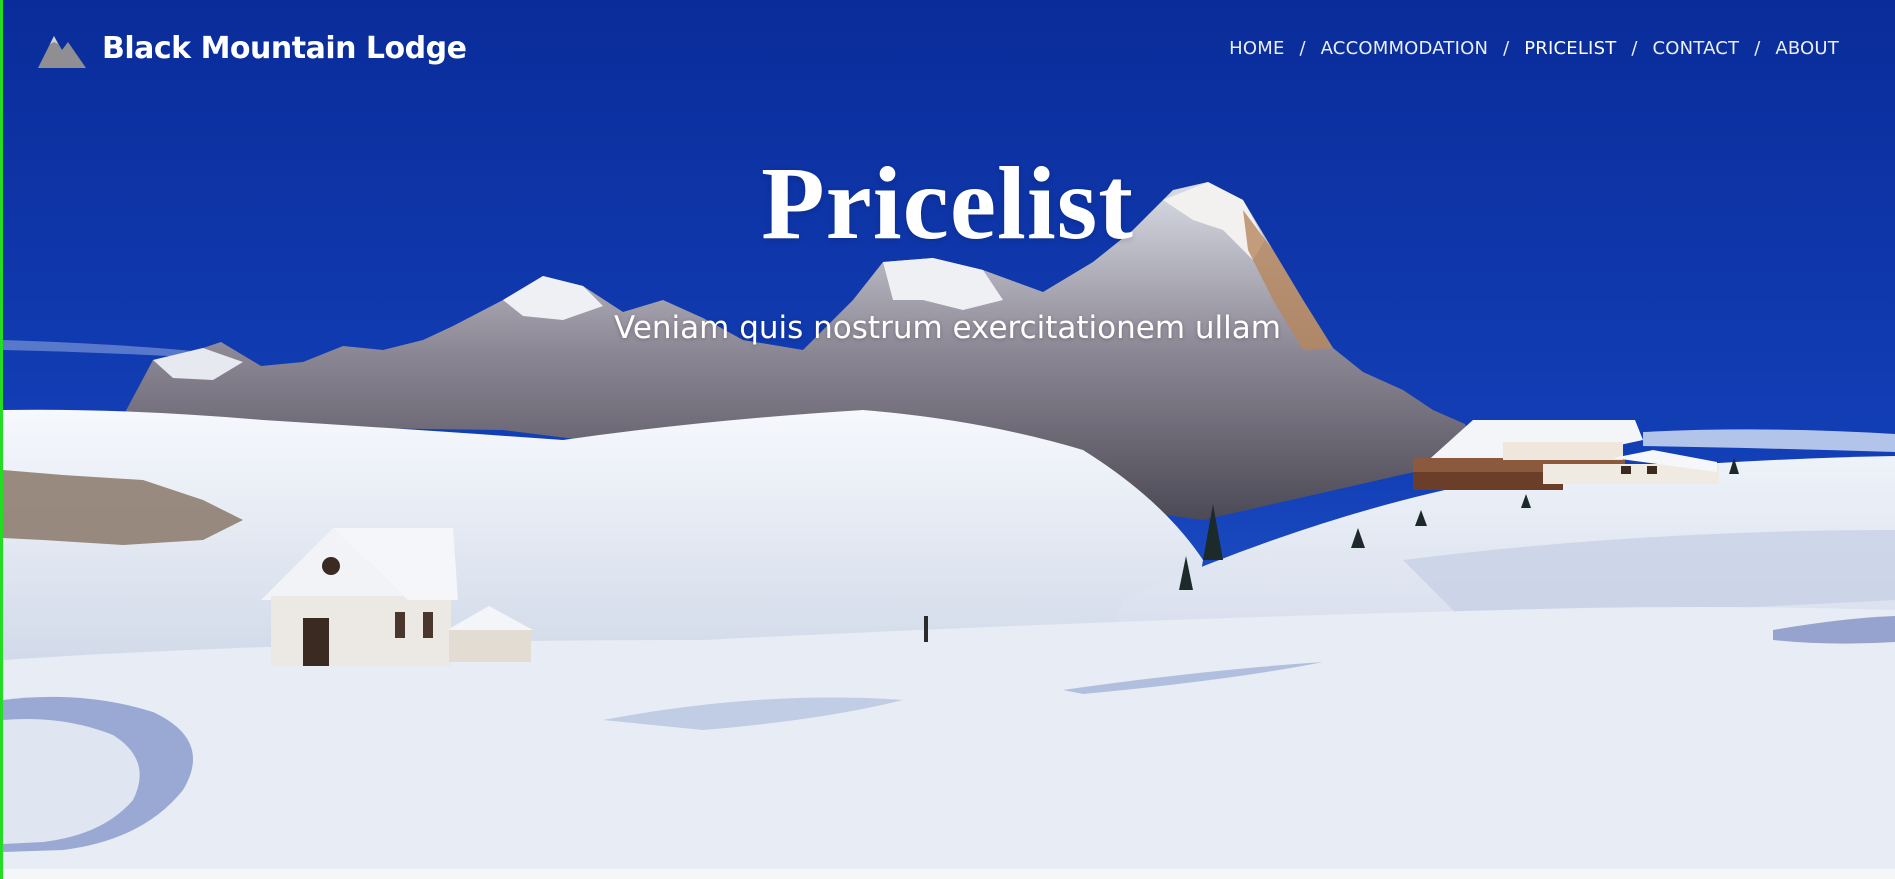 The width and height of the screenshot is (1895, 879). Describe the element at coordinates (1, 439) in the screenshot. I see `left-edge-accent` at that location.